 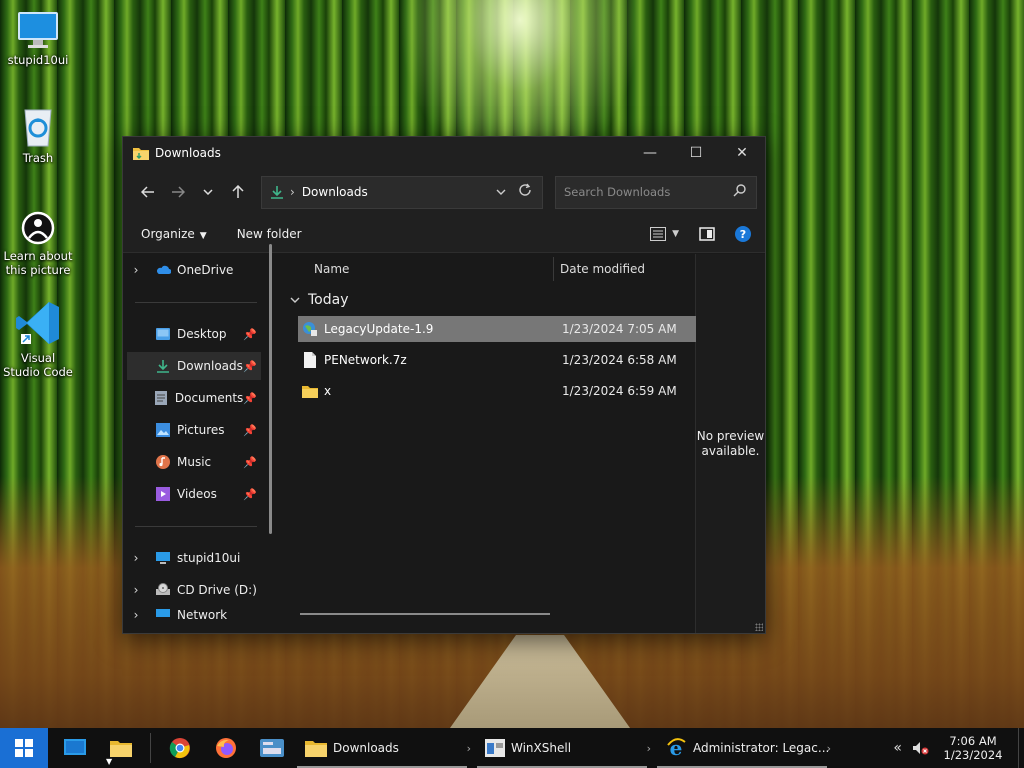 I want to click on nav-item-documents: Documents 📌, so click(x=194, y=398).